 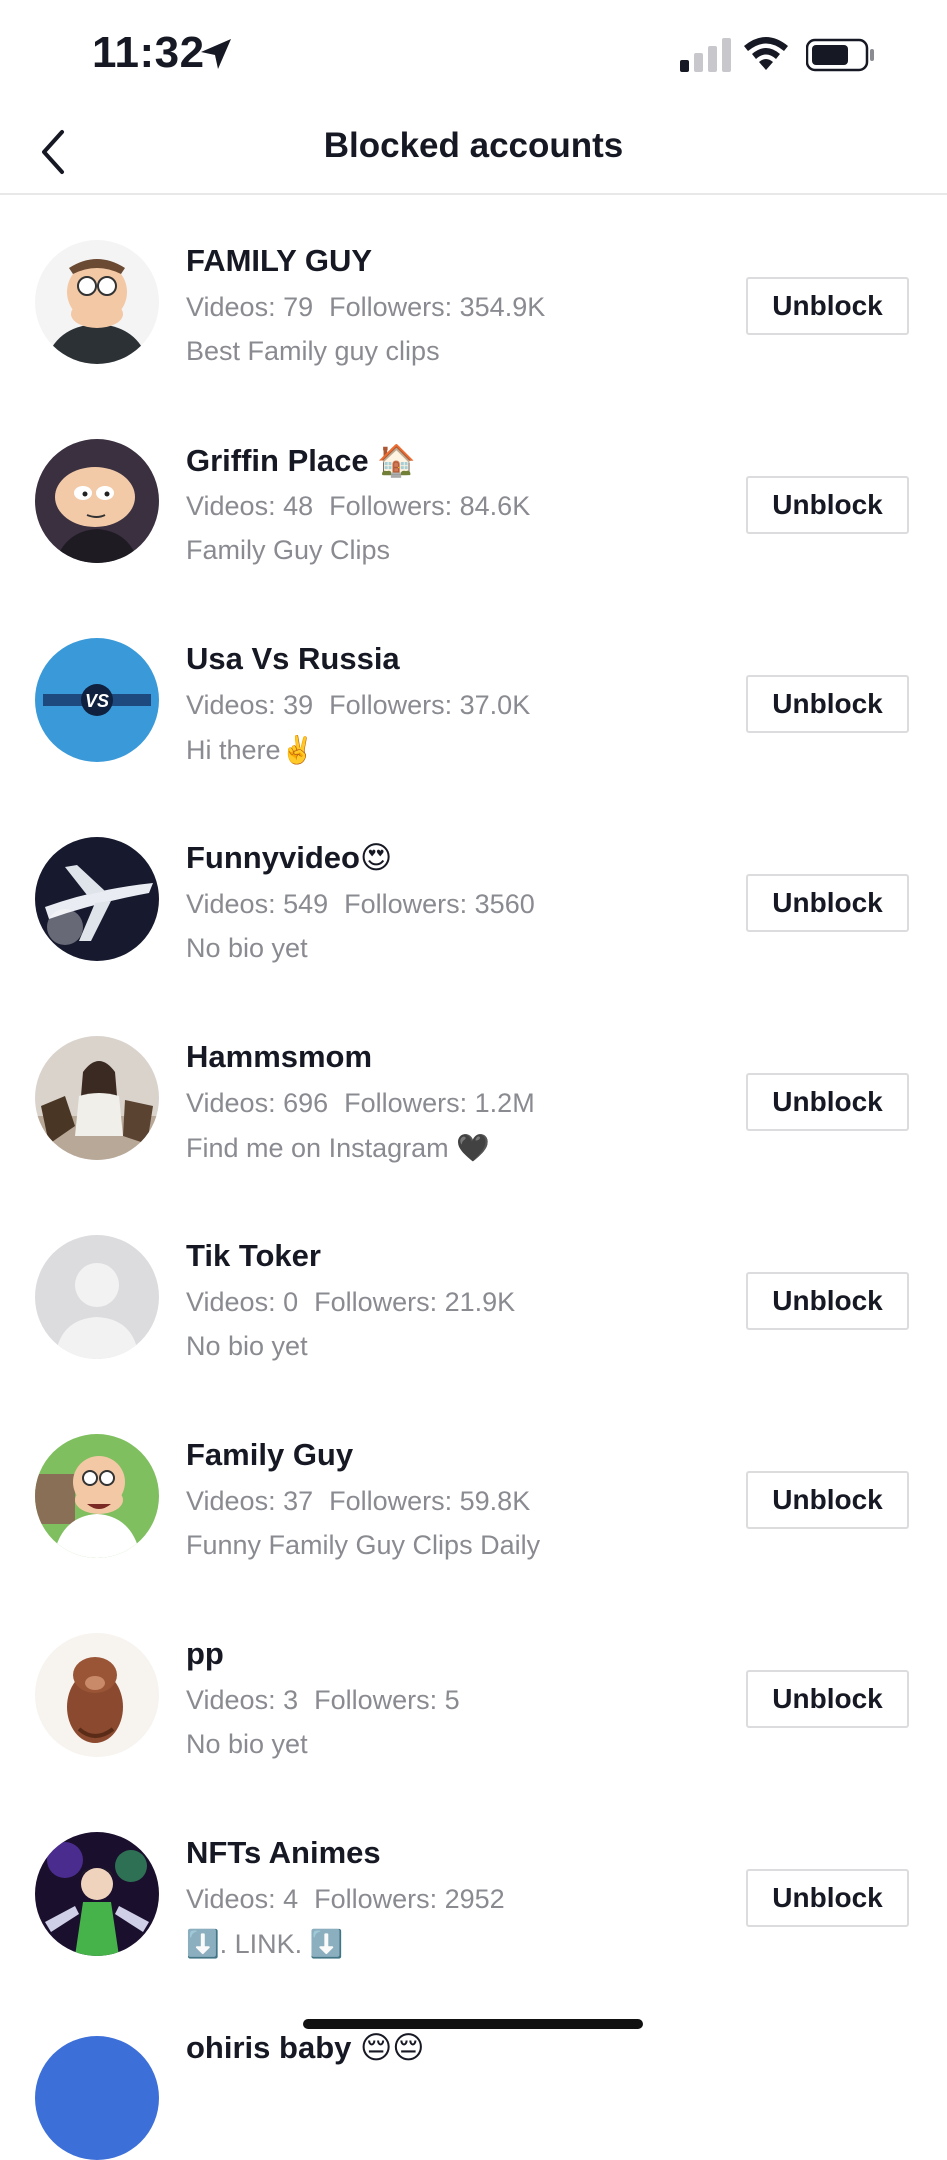 What do you see at coordinates (216, 54) in the screenshot?
I see `location-arrow-icon` at bounding box center [216, 54].